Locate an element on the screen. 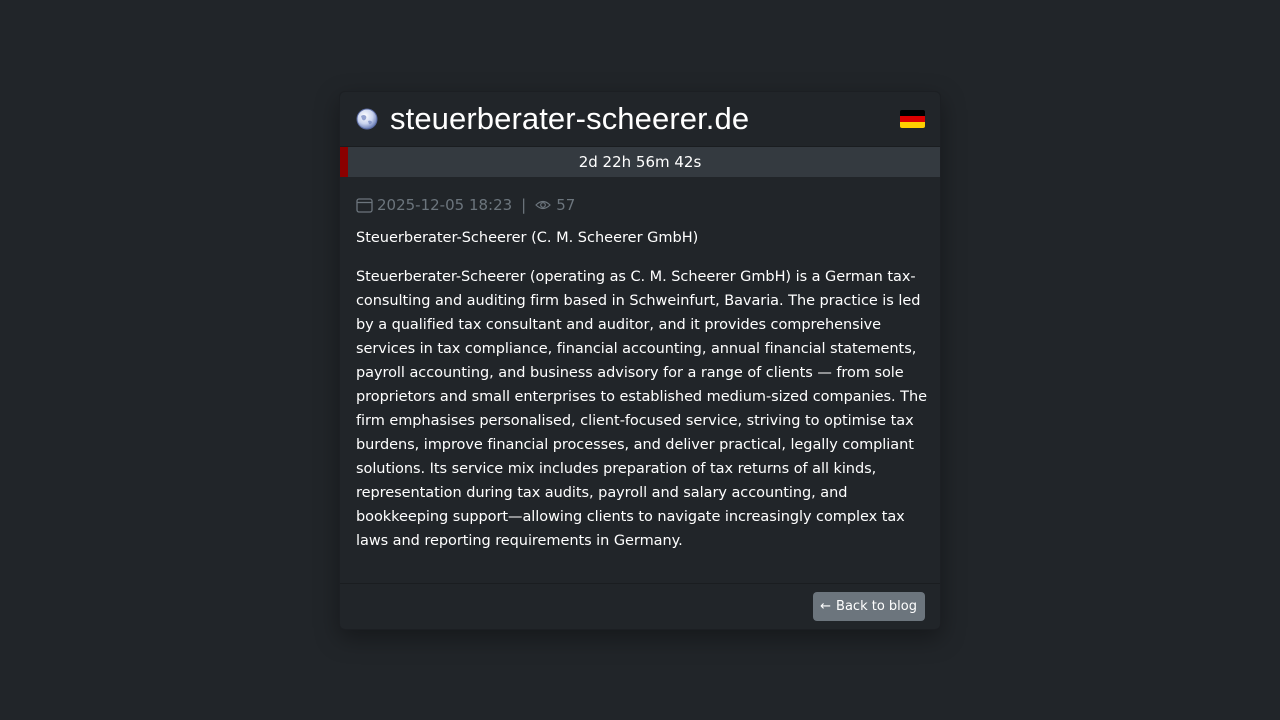 This screenshot has height=720, width=1280. back-to-blog-button: ← Back to blog is located at coordinates (869, 606).